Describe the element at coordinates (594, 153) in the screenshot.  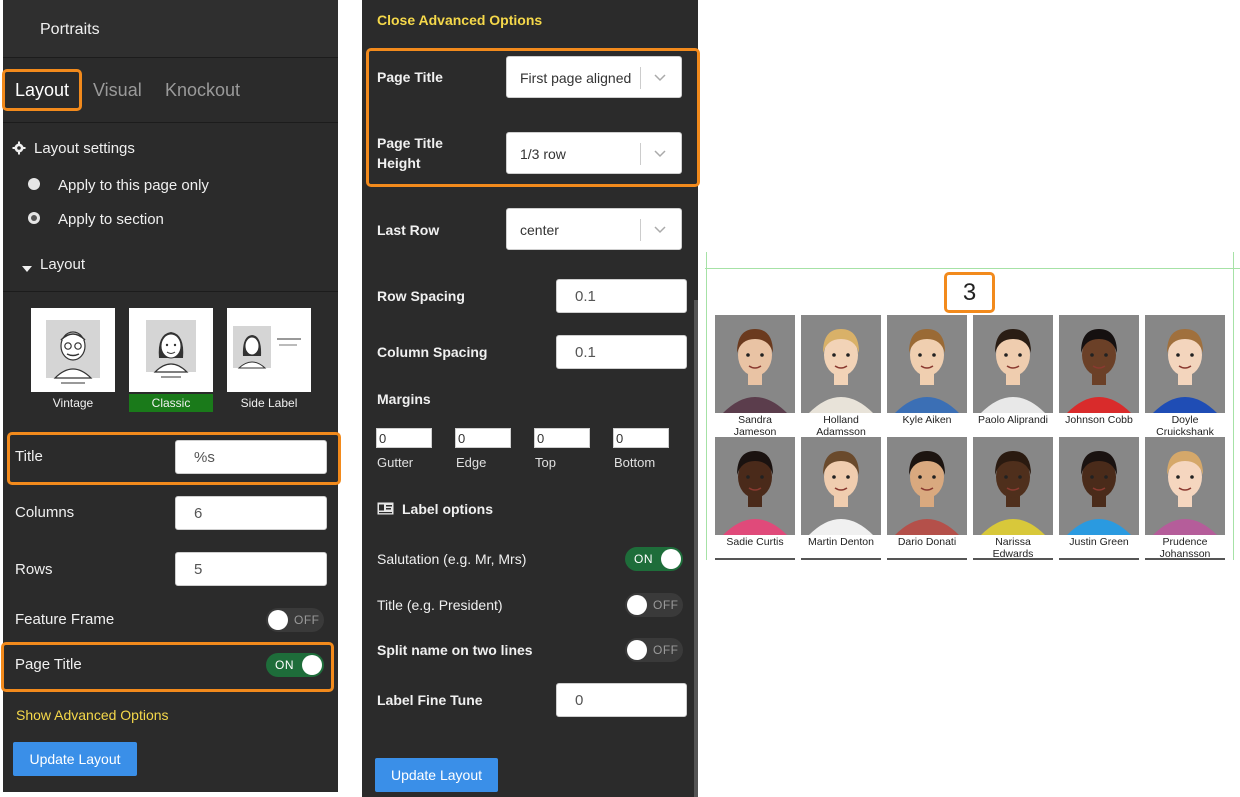
I see `page-title-height-select: 1/3 row` at that location.